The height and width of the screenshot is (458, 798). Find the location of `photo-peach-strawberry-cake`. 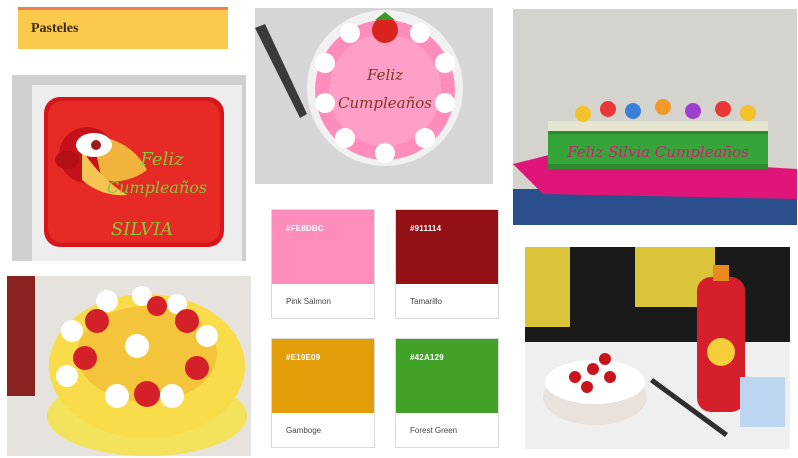

photo-peach-strawberry-cake is located at coordinates (129, 366).